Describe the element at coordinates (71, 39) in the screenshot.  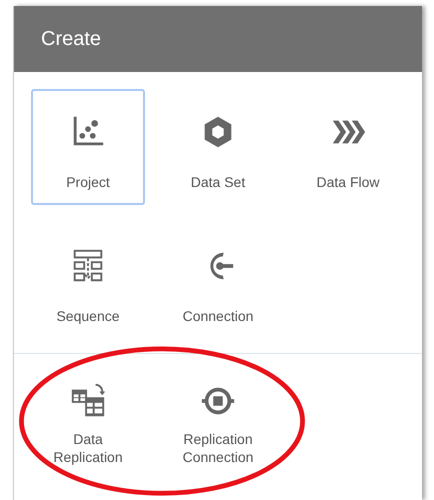
I see `panel-title: Create` at that location.